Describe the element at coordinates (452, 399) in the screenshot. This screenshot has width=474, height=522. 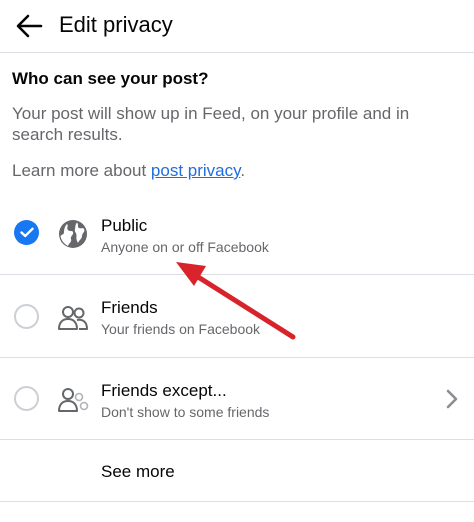
I see `chevron-right-icon` at that location.